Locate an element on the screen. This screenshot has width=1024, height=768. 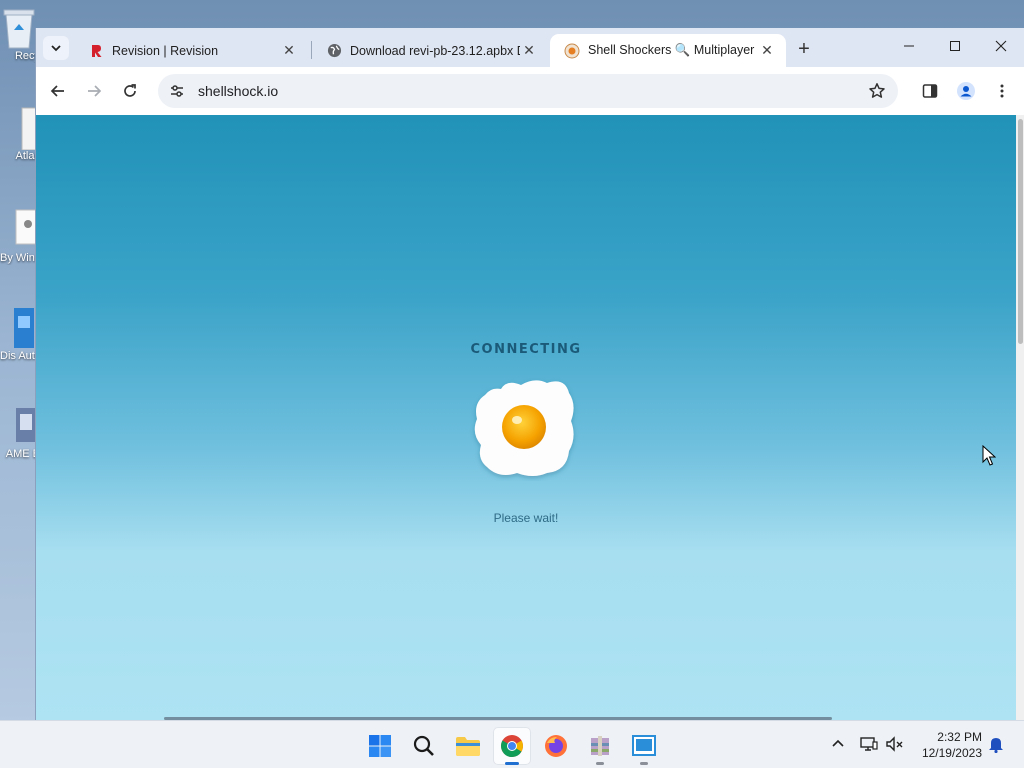
reload-button is located at coordinates (130, 91).